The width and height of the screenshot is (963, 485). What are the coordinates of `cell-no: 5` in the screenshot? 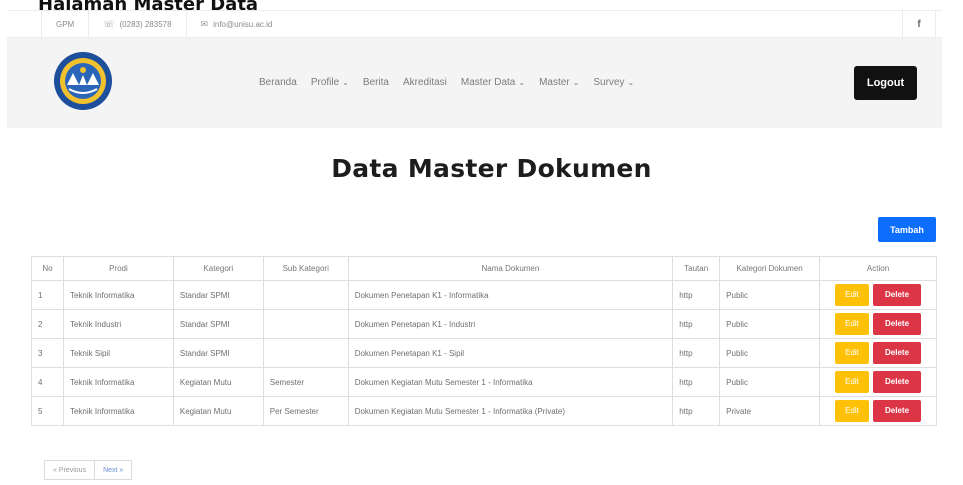 It's located at (47, 411).